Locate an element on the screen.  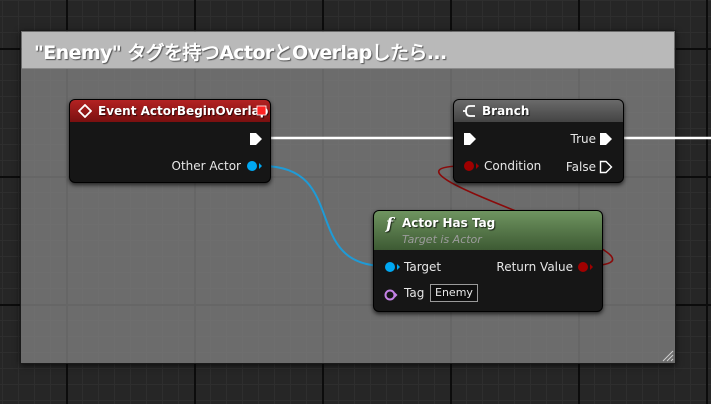
pin-label-tag: Tag is located at coordinates (414, 293).